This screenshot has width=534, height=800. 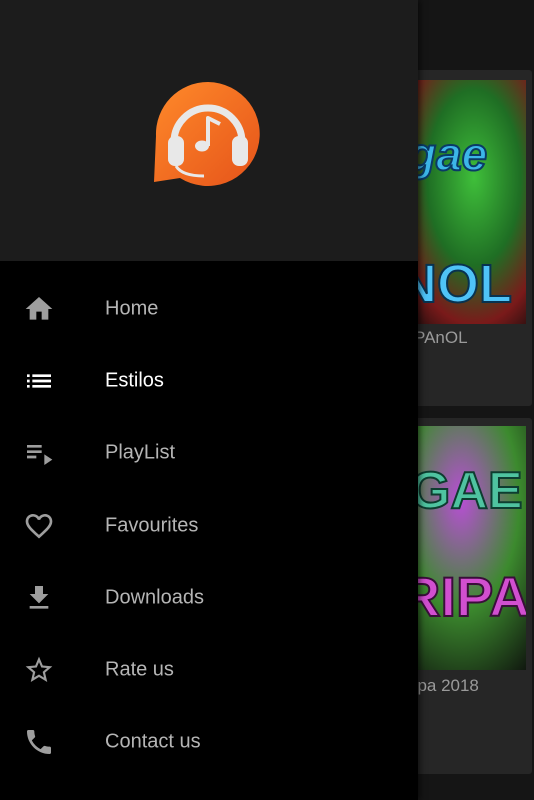 What do you see at coordinates (132, 308) in the screenshot?
I see `menu-item-label: Home` at bounding box center [132, 308].